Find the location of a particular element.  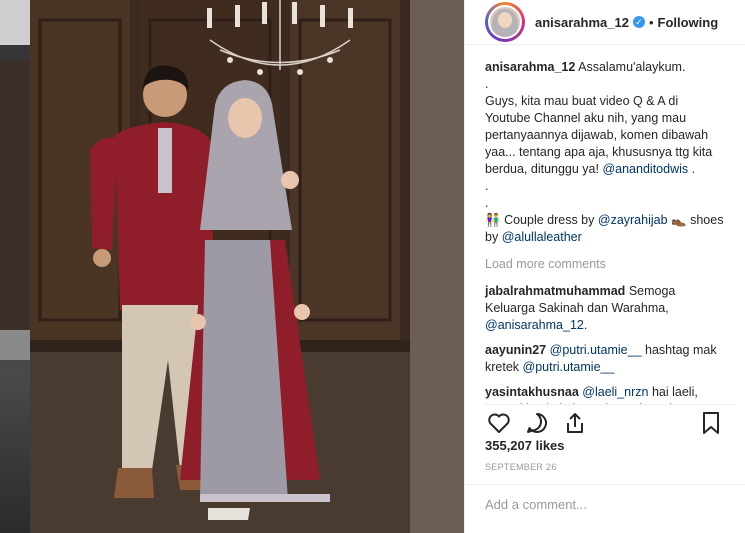

avatar is located at coordinates (505, 22).